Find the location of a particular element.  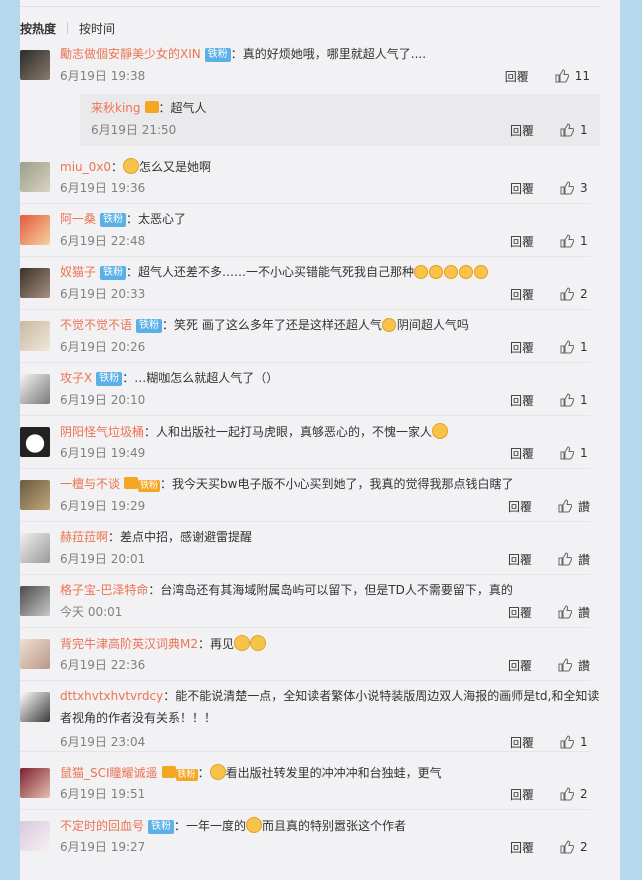

user-name: 奴猫子 is located at coordinates (78, 272).